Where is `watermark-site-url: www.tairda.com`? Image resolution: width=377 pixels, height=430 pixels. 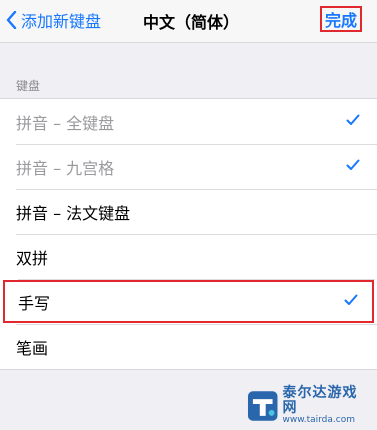
watermark-site-url: www.tairda.com is located at coordinates (318, 420).